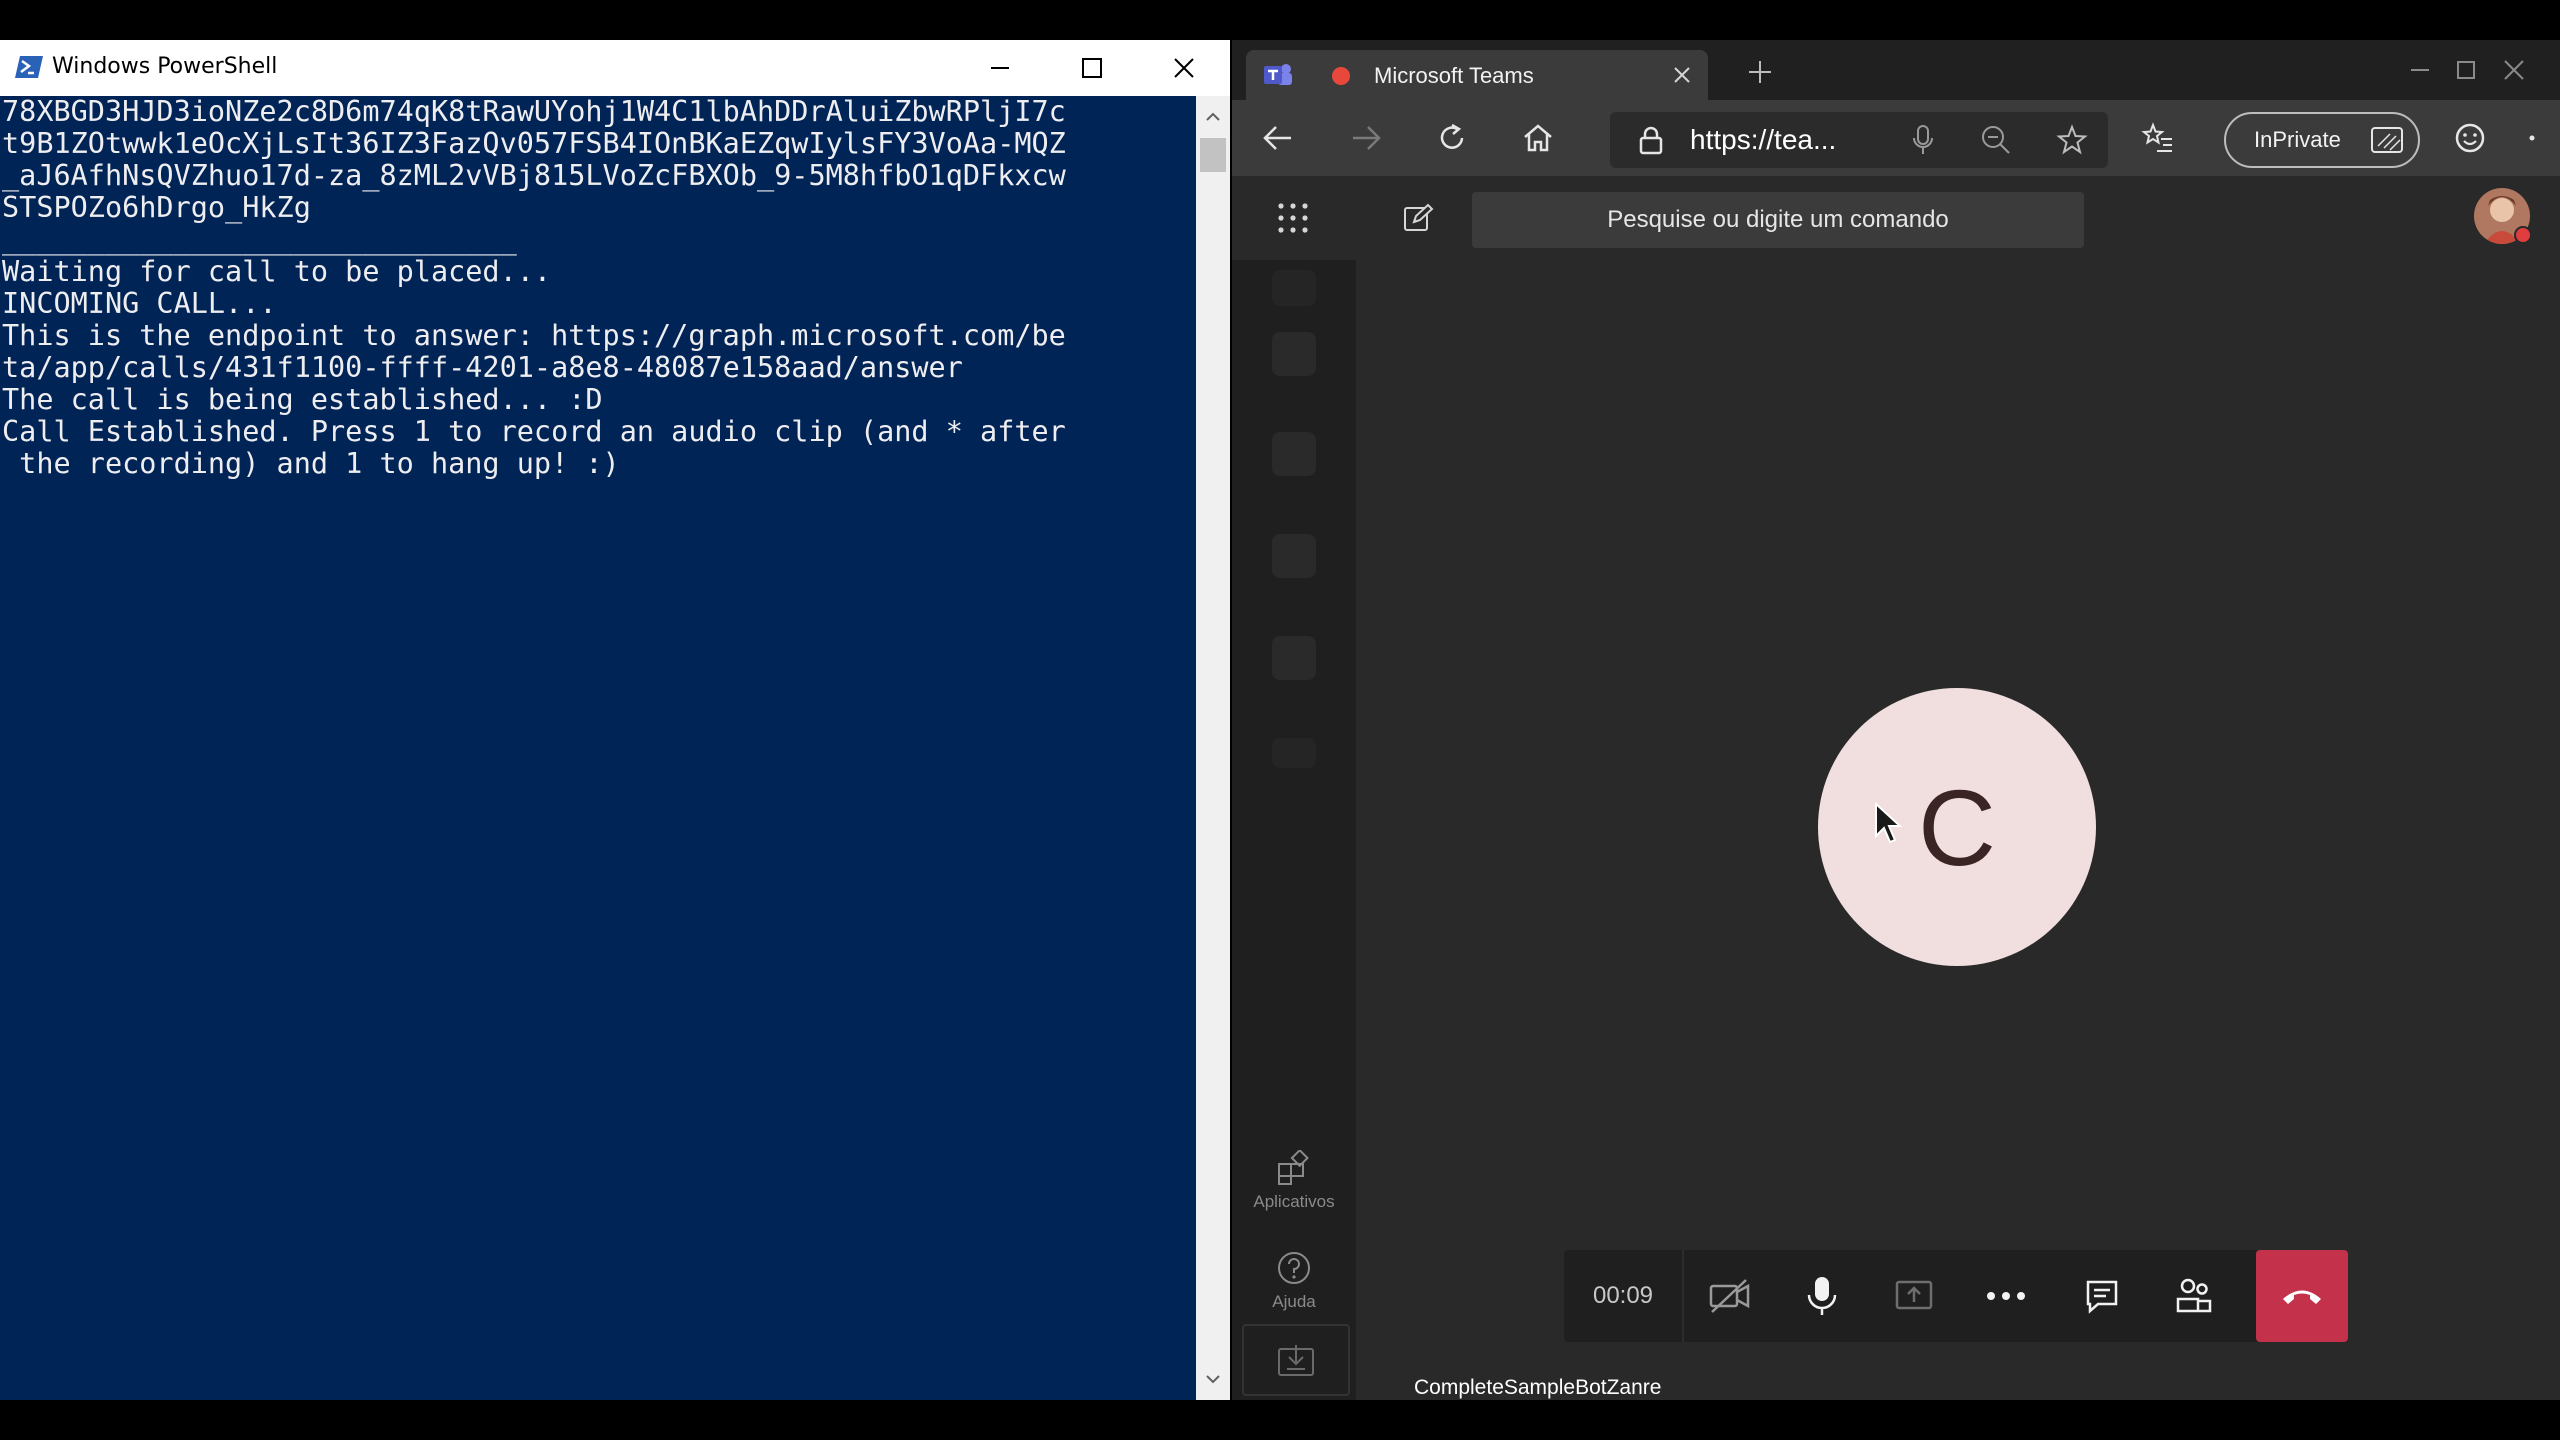  I want to click on chat-icon, so click(2102, 1297).